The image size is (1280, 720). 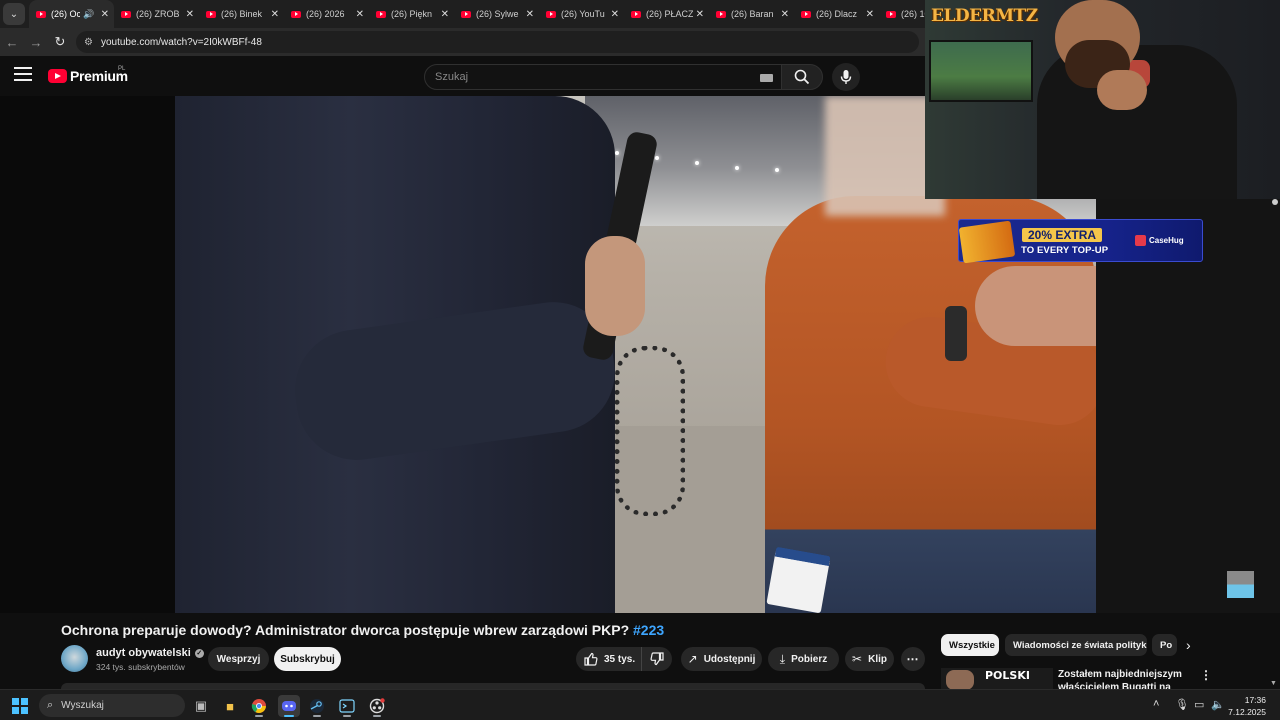 What do you see at coordinates (1156, 704) in the screenshot?
I see `tray-expand-icon: ˄` at bounding box center [1156, 704].